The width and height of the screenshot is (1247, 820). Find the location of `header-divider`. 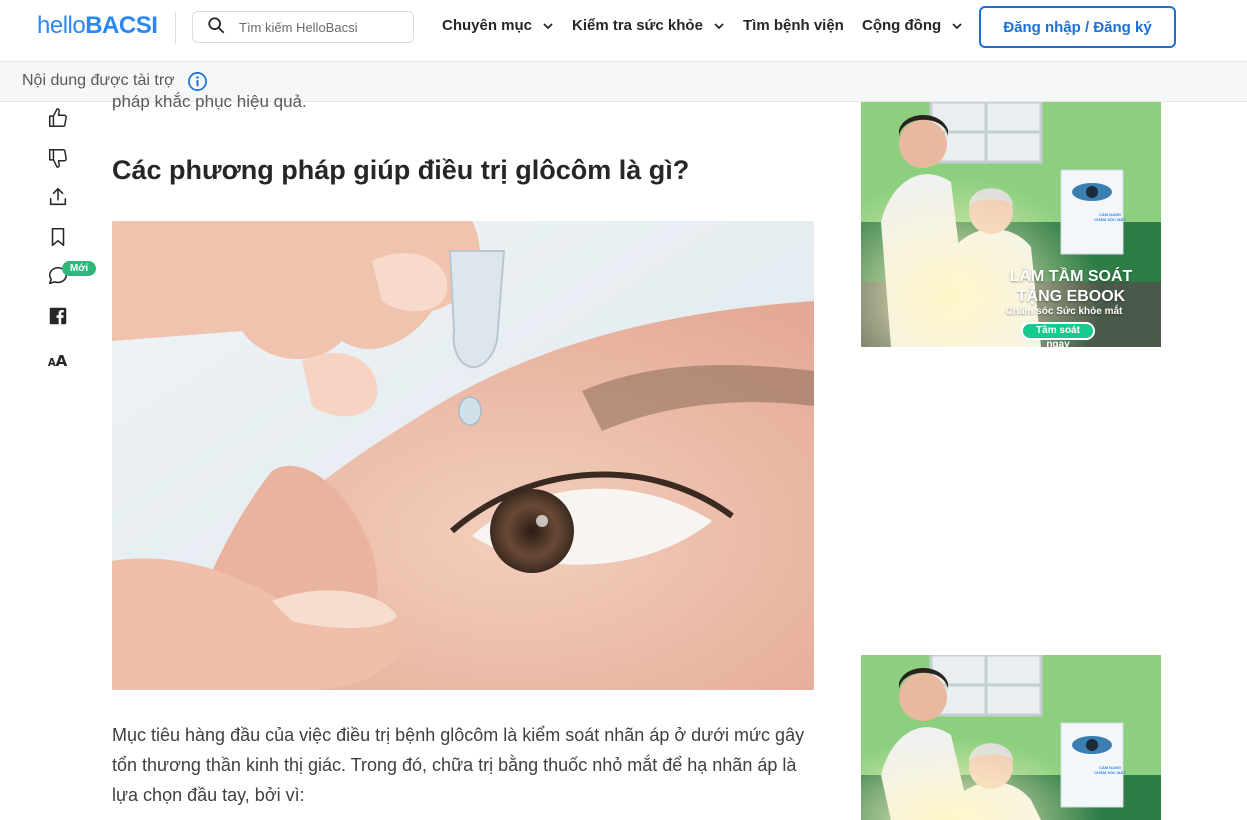

header-divider is located at coordinates (175, 28).